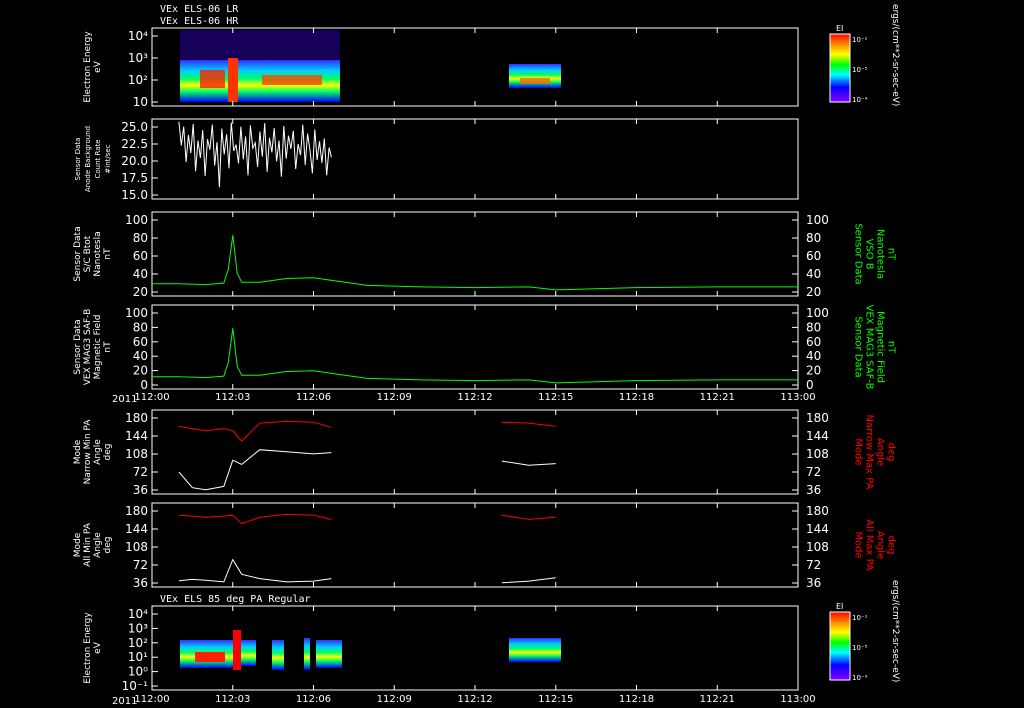  I want to click on y-tick-label-right: 40, so click(813, 274).